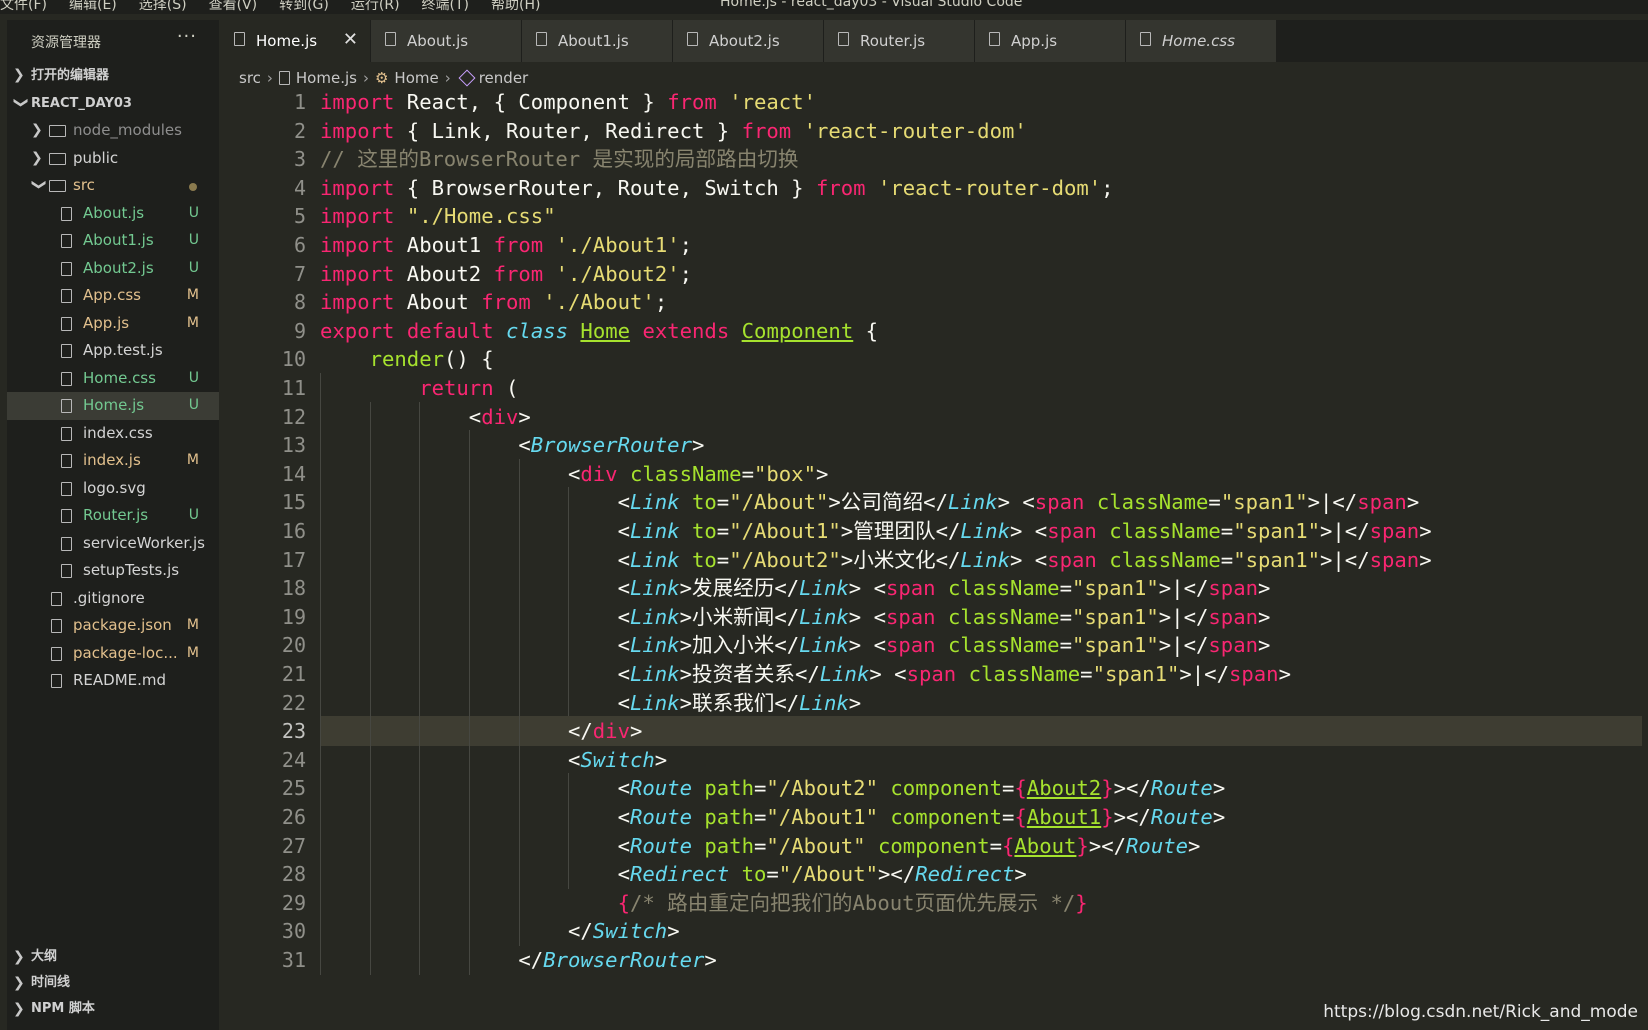  I want to click on tree-item-src: ❯ src, so click(113, 186).